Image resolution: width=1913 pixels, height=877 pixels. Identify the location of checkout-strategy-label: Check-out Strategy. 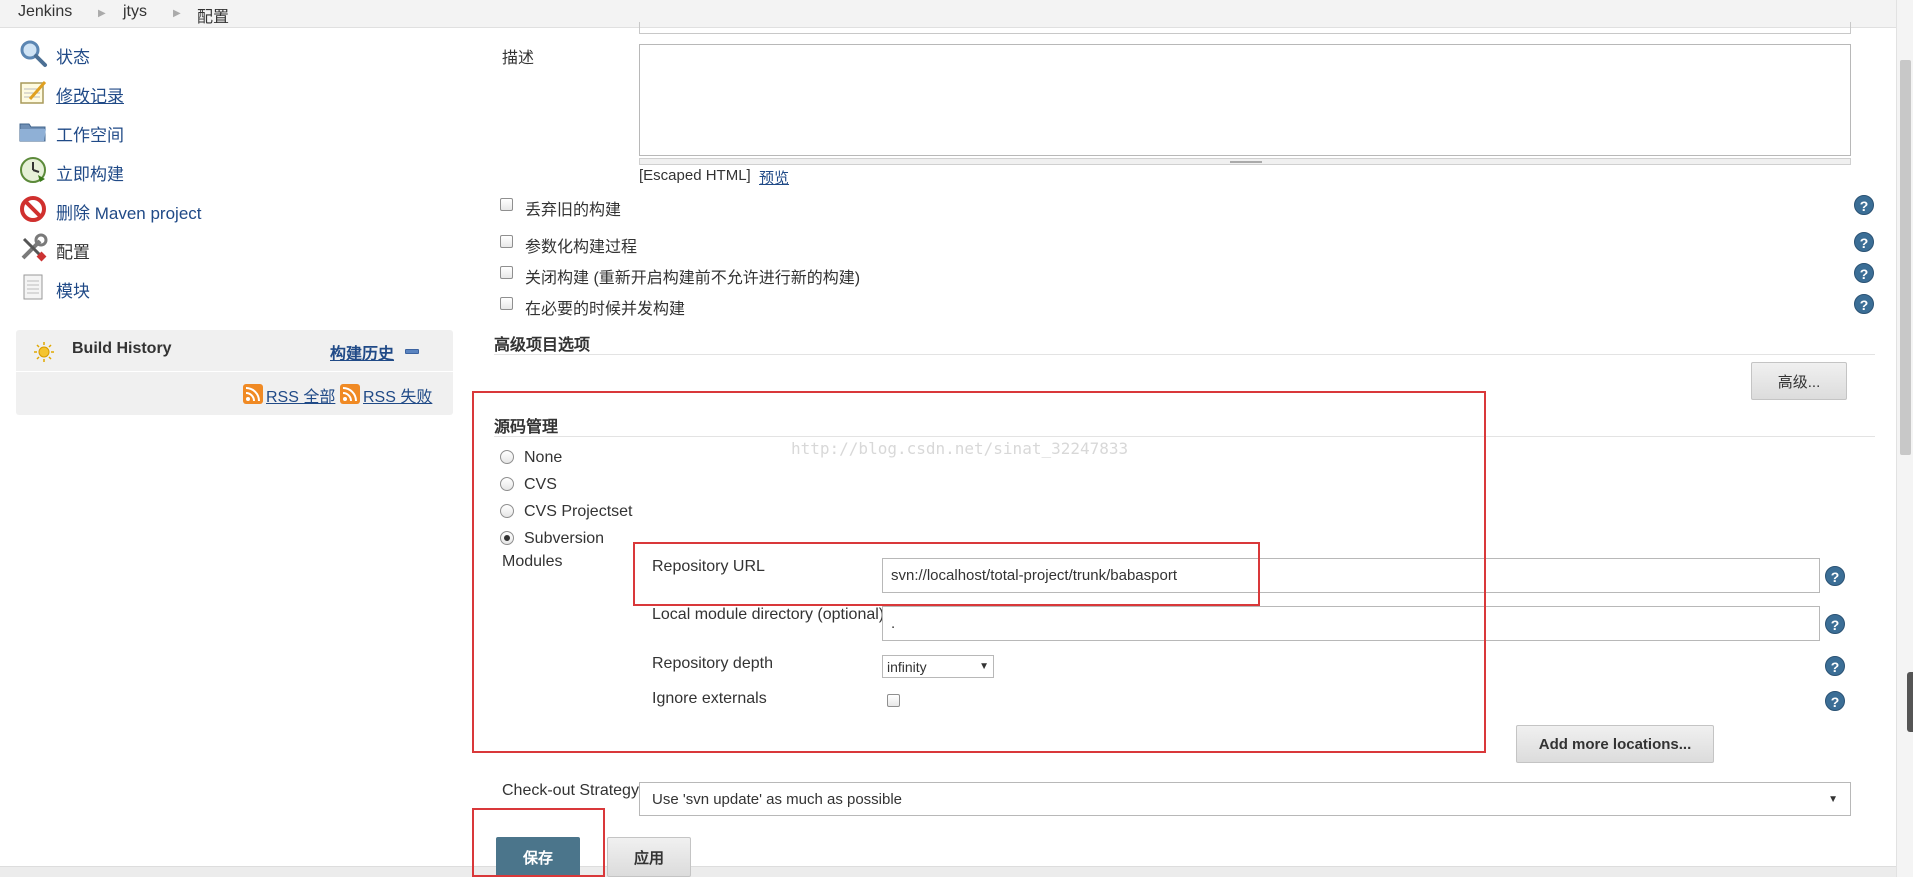
(570, 790).